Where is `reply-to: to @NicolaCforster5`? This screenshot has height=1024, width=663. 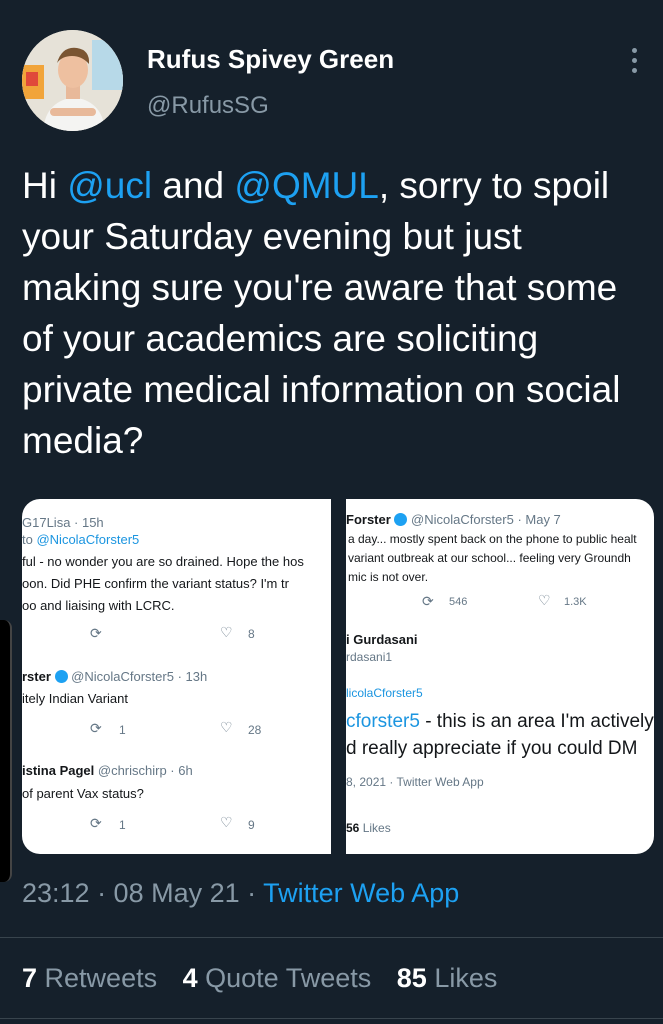 reply-to: to @NicolaCforster5 is located at coordinates (80, 539).